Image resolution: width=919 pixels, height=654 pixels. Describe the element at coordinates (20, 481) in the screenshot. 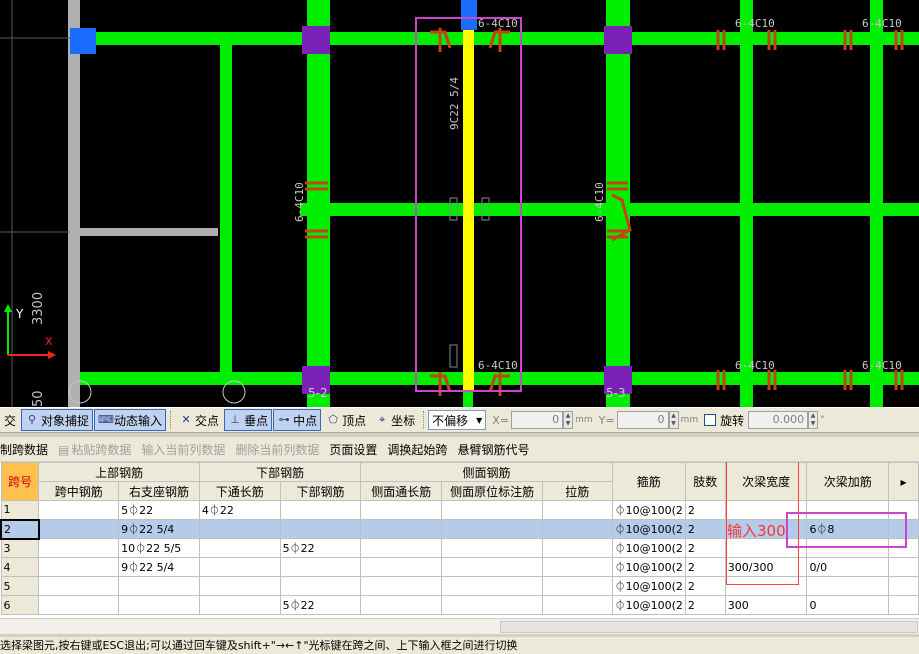

I see `span-no-header: 跨号` at that location.